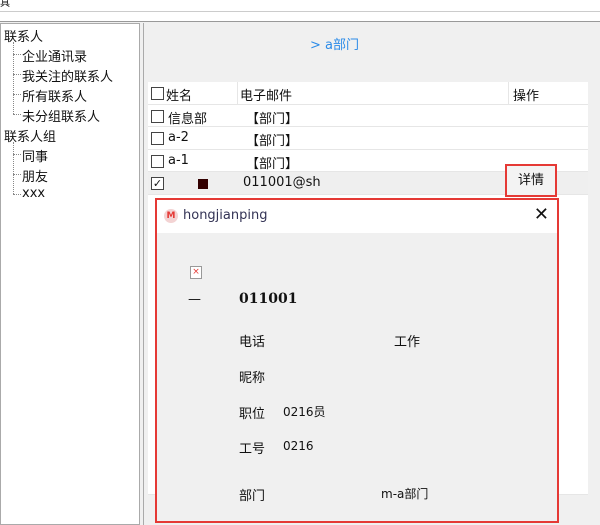  Describe the element at coordinates (61, 115) in the screenshot. I see `tree-item-ungrouped-contacts: 未分组联系人` at that location.